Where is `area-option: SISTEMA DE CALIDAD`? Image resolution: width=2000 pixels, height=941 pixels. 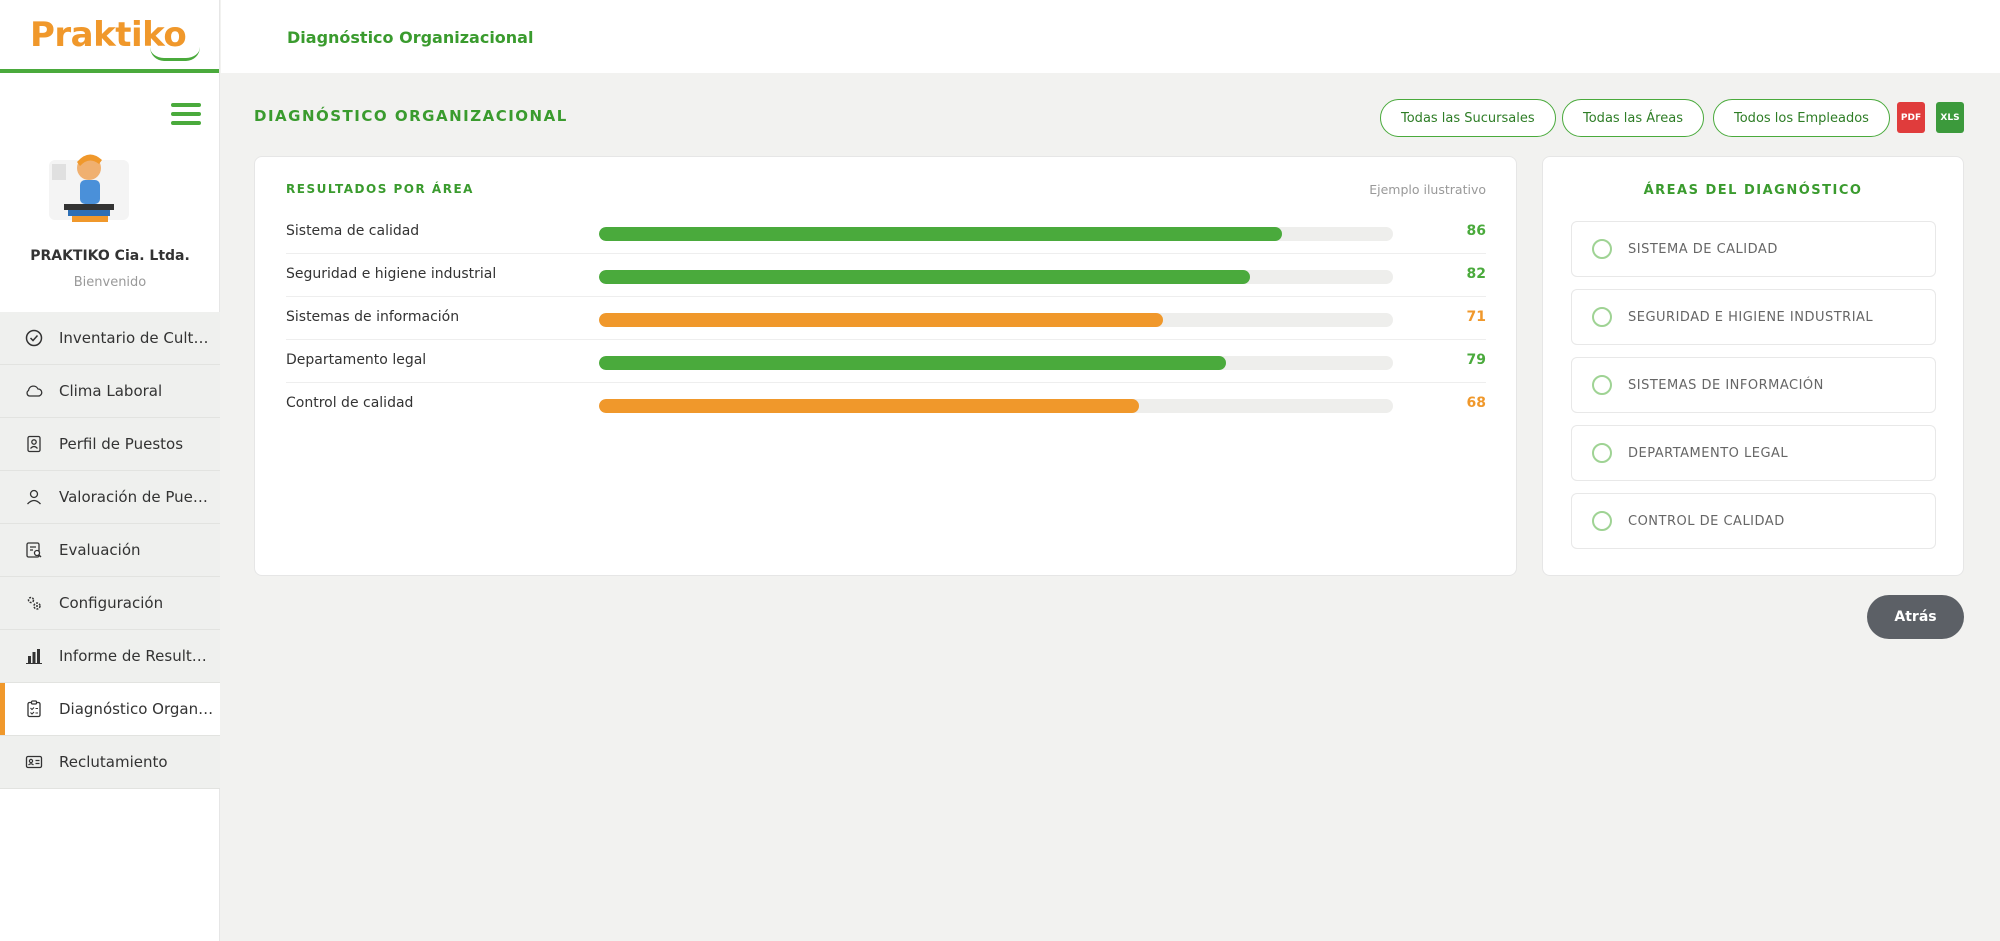 area-option: SISTEMA DE CALIDAD is located at coordinates (1753, 249).